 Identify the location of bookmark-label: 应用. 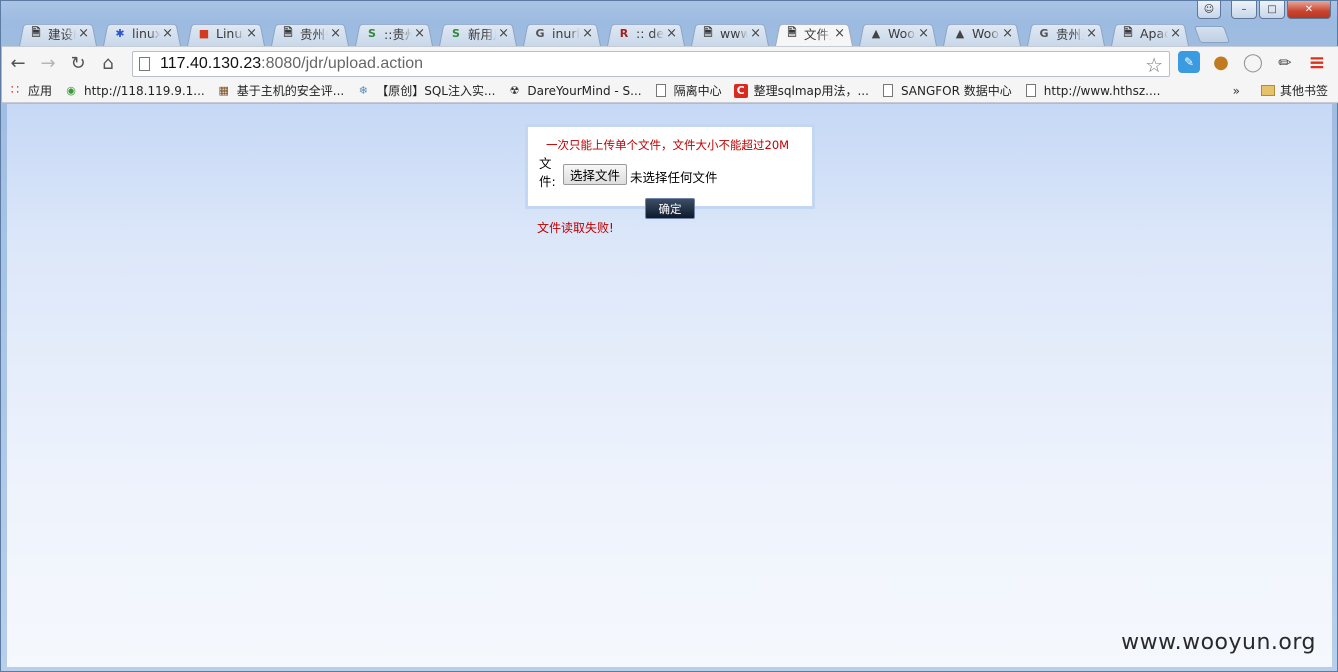
(40, 91).